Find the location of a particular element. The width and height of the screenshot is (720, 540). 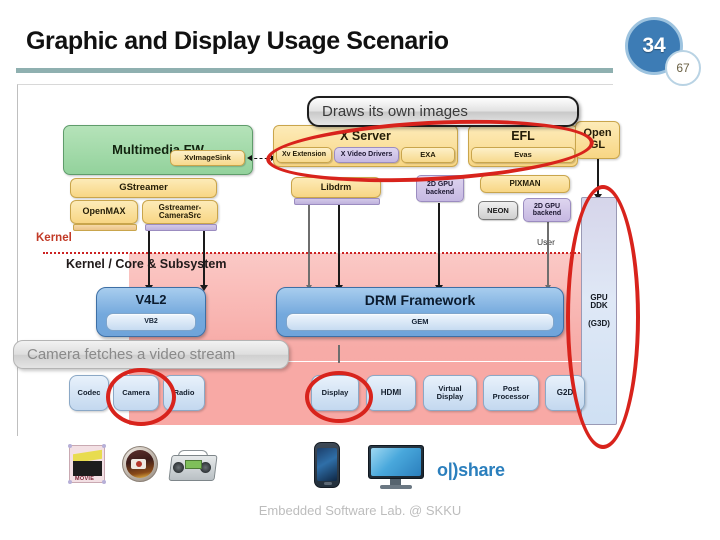

block-x-video-drivers: X Video Drivers is located at coordinates (366, 155).